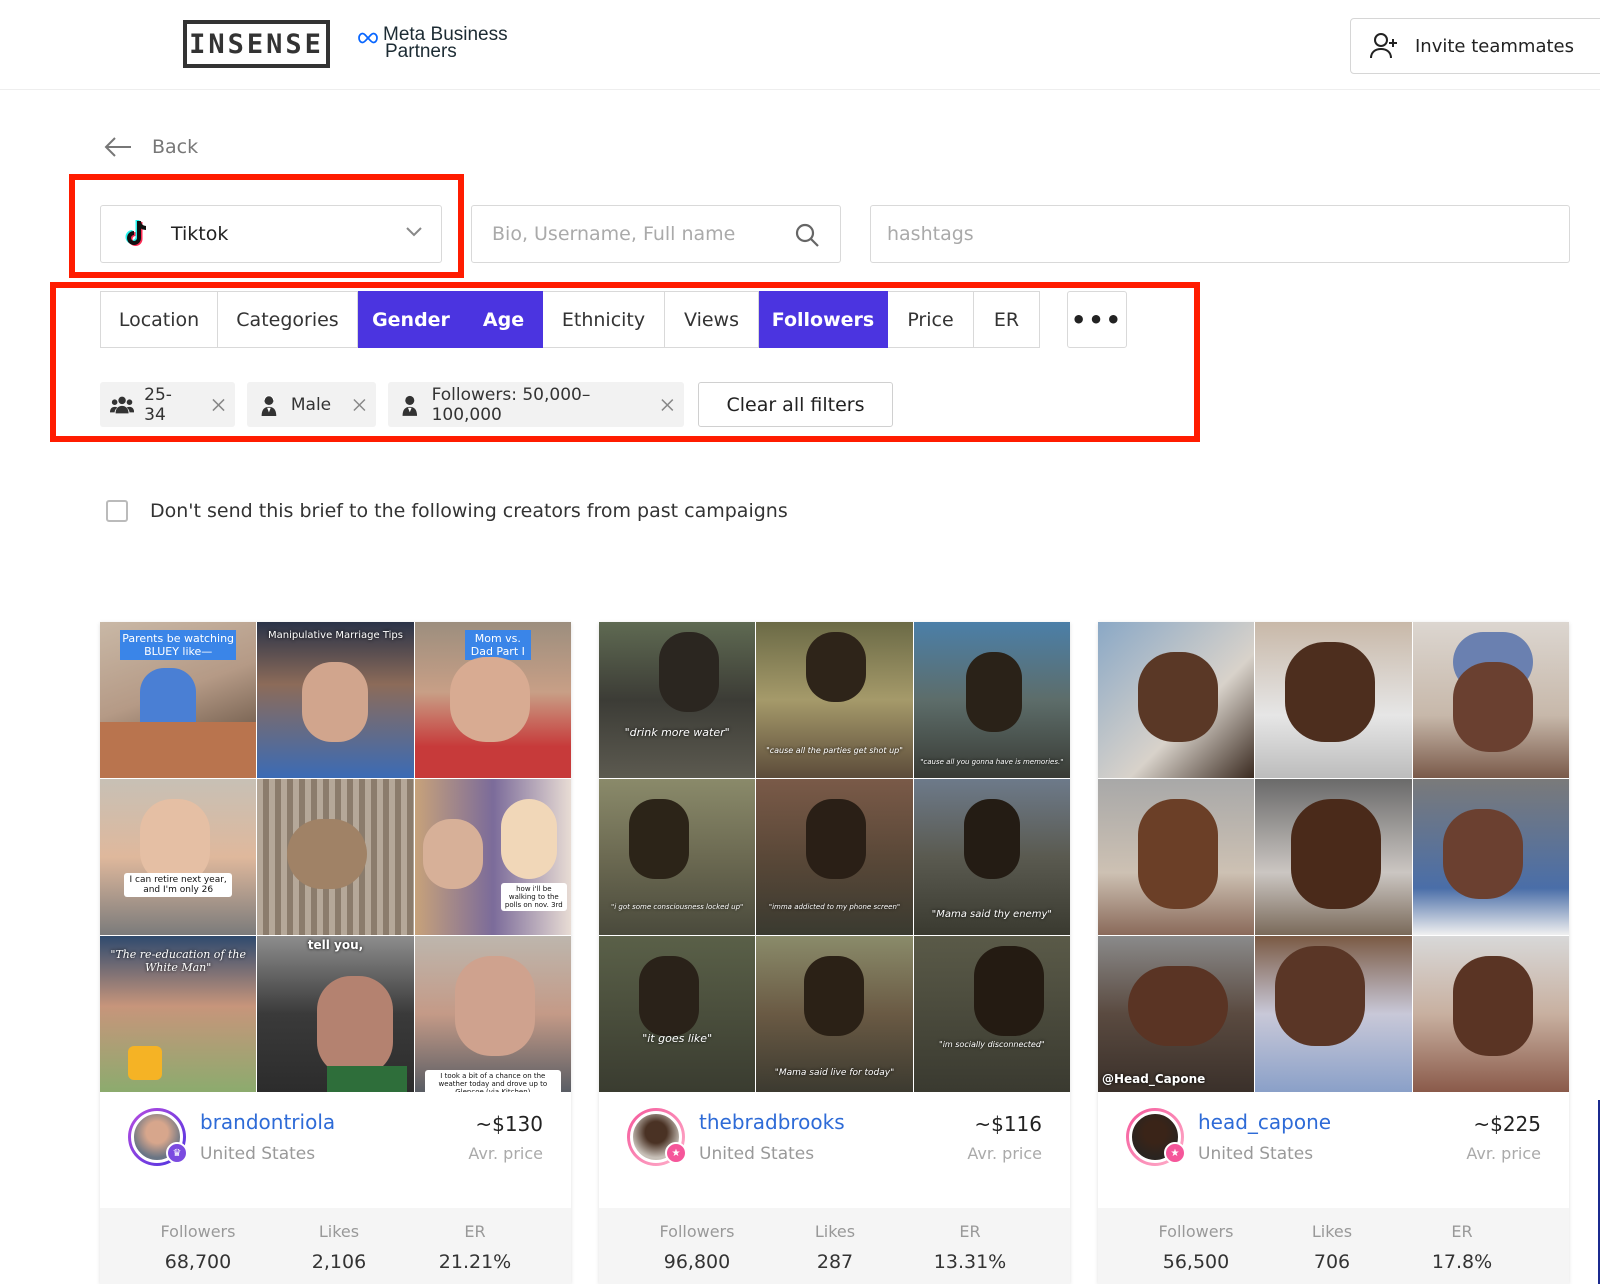 This screenshot has width=1600, height=1284. I want to click on filter-tab-views: Views, so click(712, 319).